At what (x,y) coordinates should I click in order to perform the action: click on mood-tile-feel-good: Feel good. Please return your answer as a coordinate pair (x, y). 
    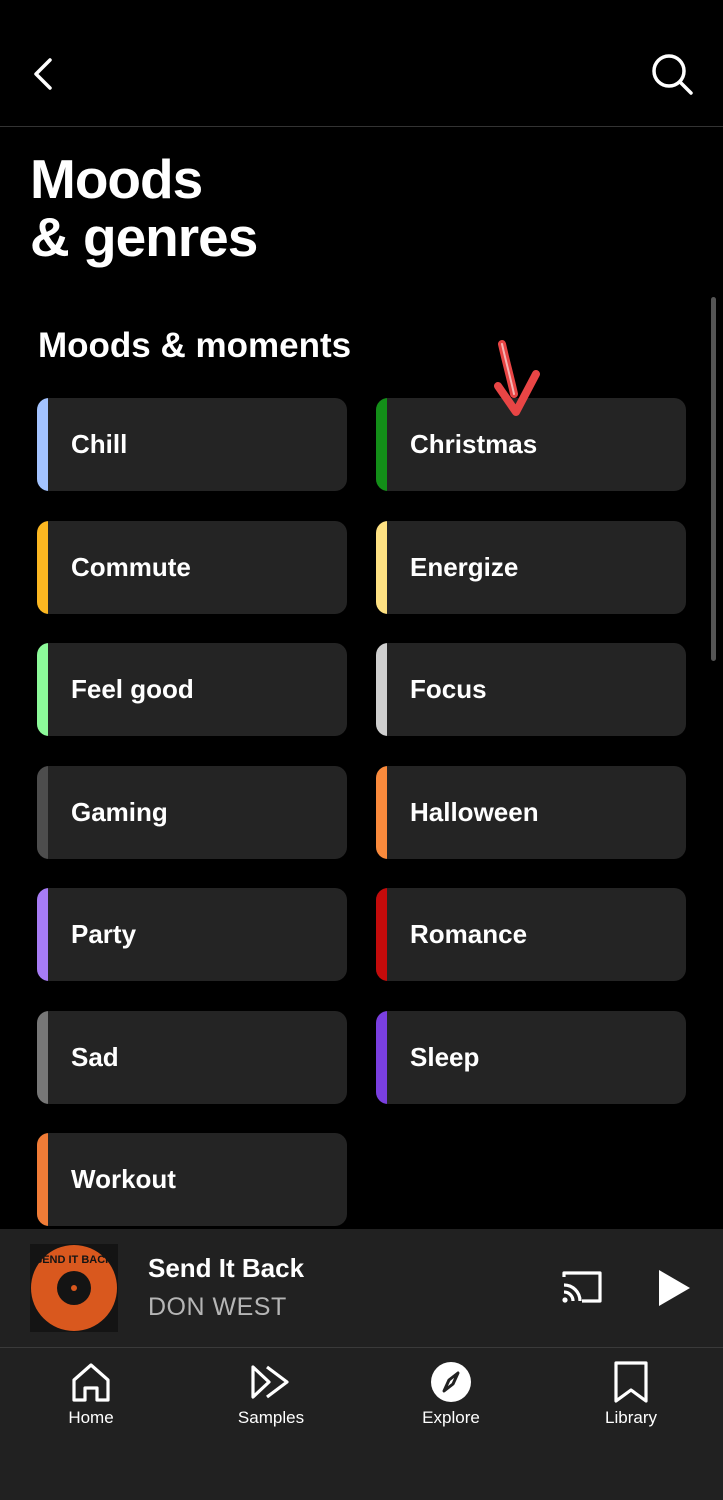
    Looking at the image, I should click on (192, 689).